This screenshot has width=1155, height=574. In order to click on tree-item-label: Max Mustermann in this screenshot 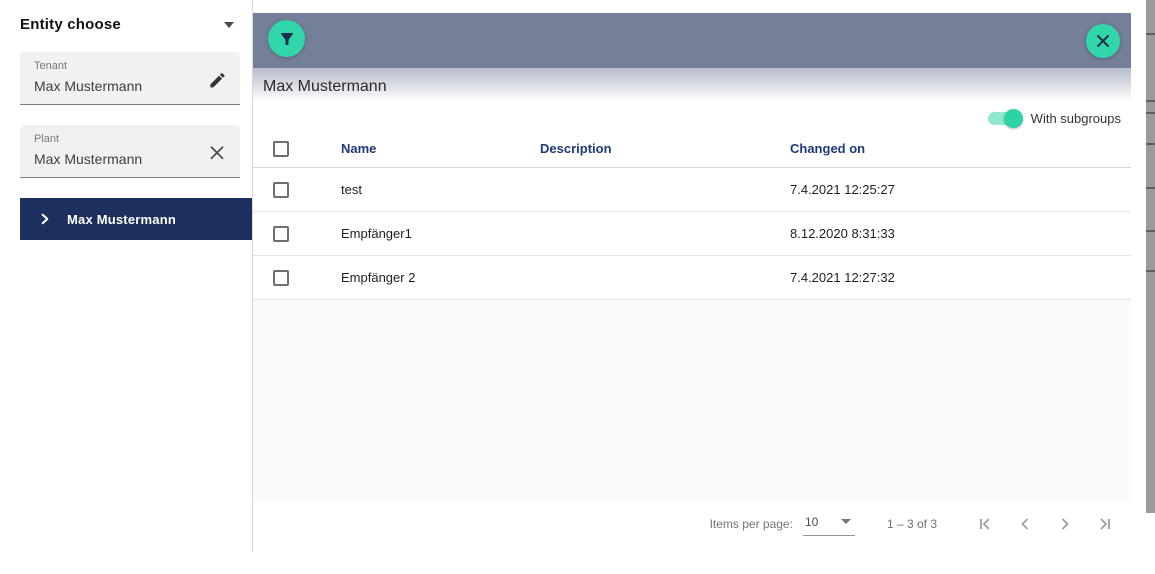, I will do `click(121, 219)`.